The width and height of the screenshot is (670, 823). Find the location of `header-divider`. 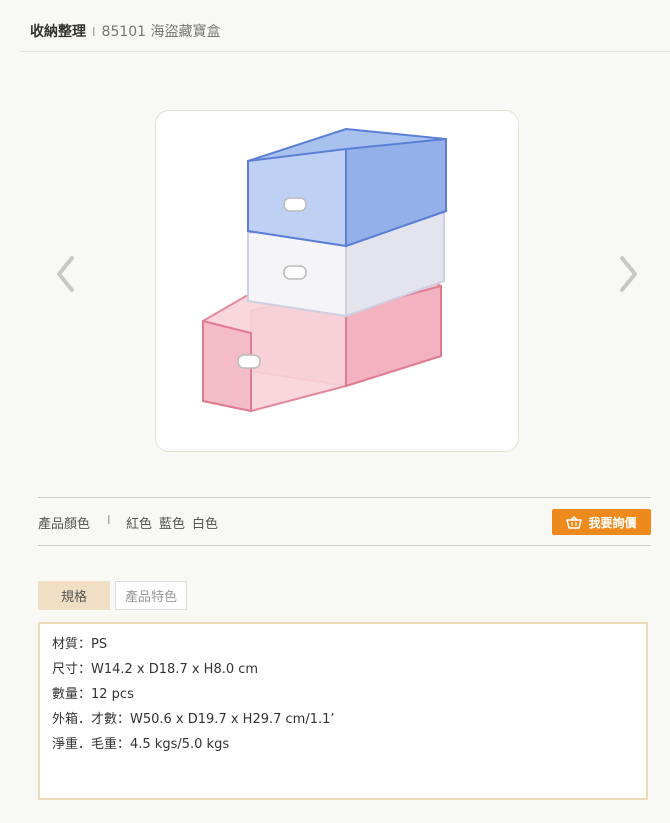

header-divider is located at coordinates (345, 51).